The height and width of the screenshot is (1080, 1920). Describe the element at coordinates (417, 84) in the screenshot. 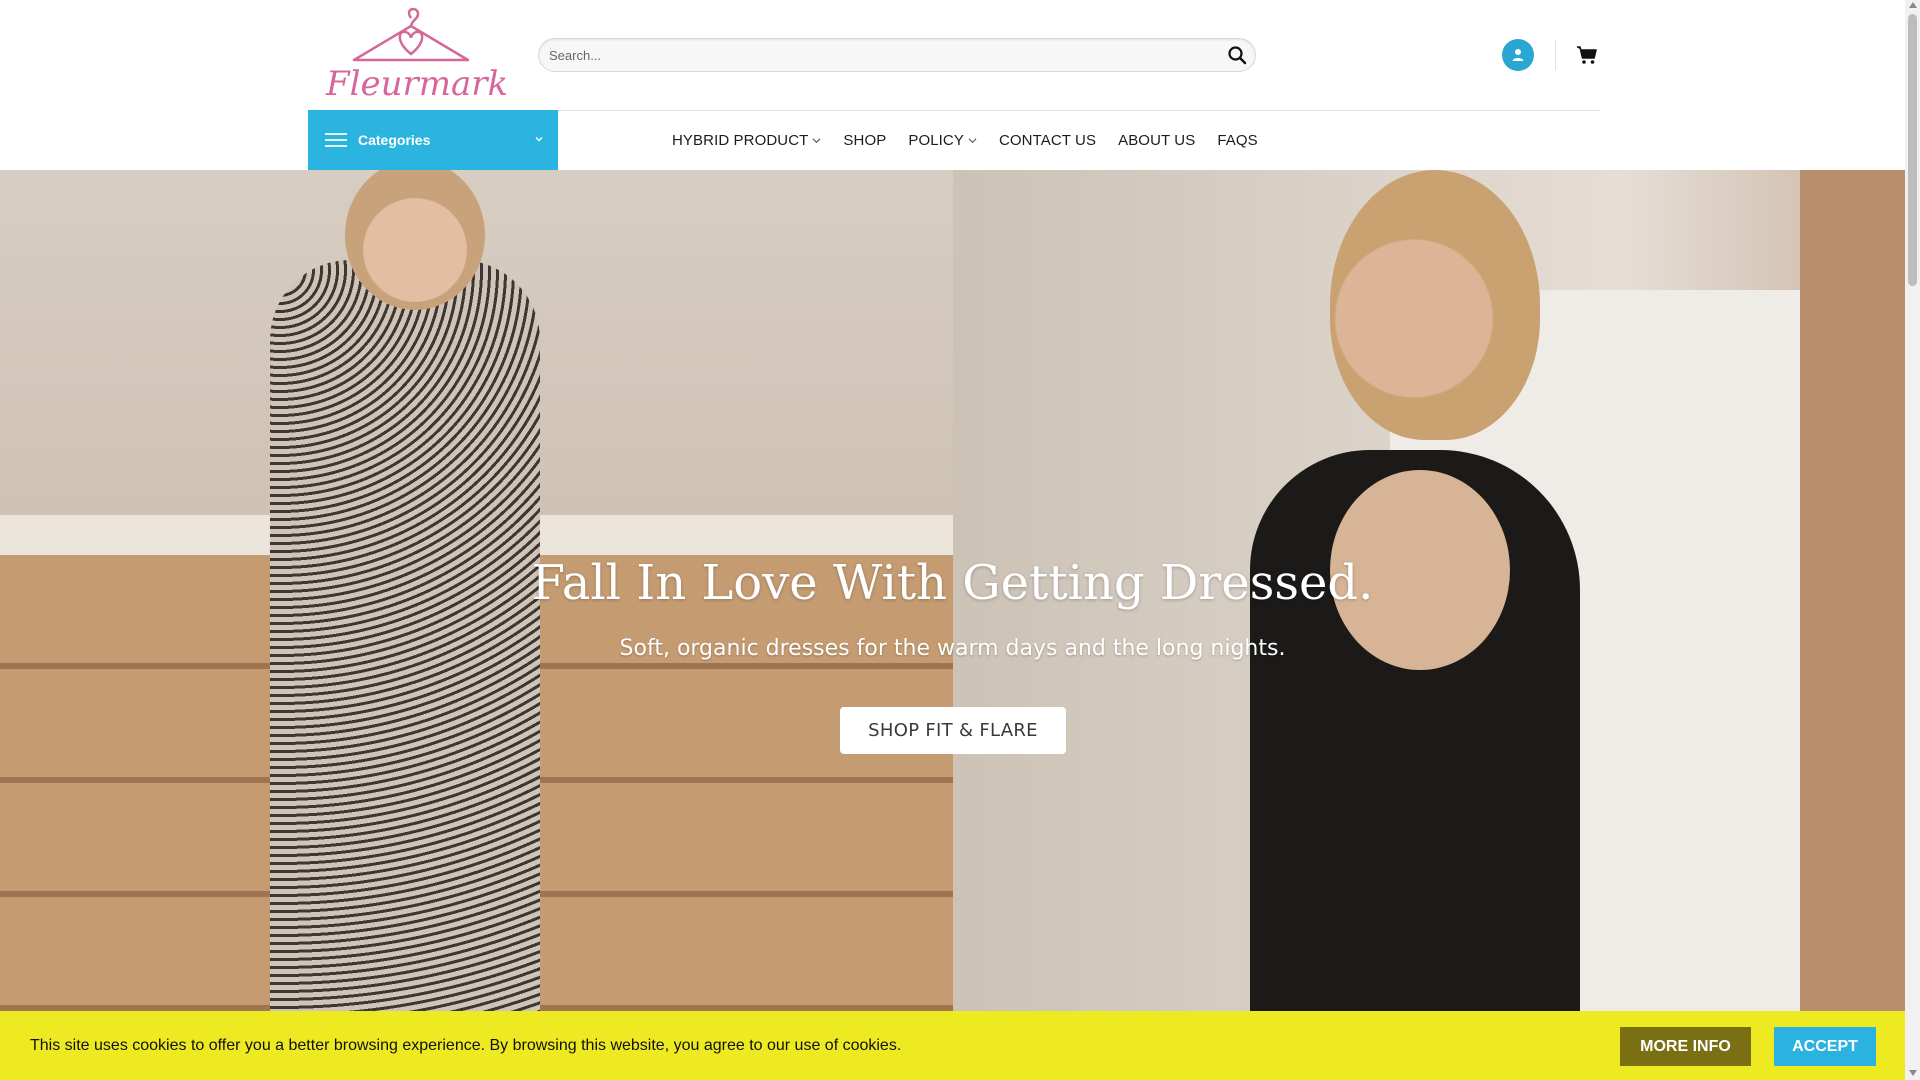

I see `brand-name: Fleurmark` at that location.